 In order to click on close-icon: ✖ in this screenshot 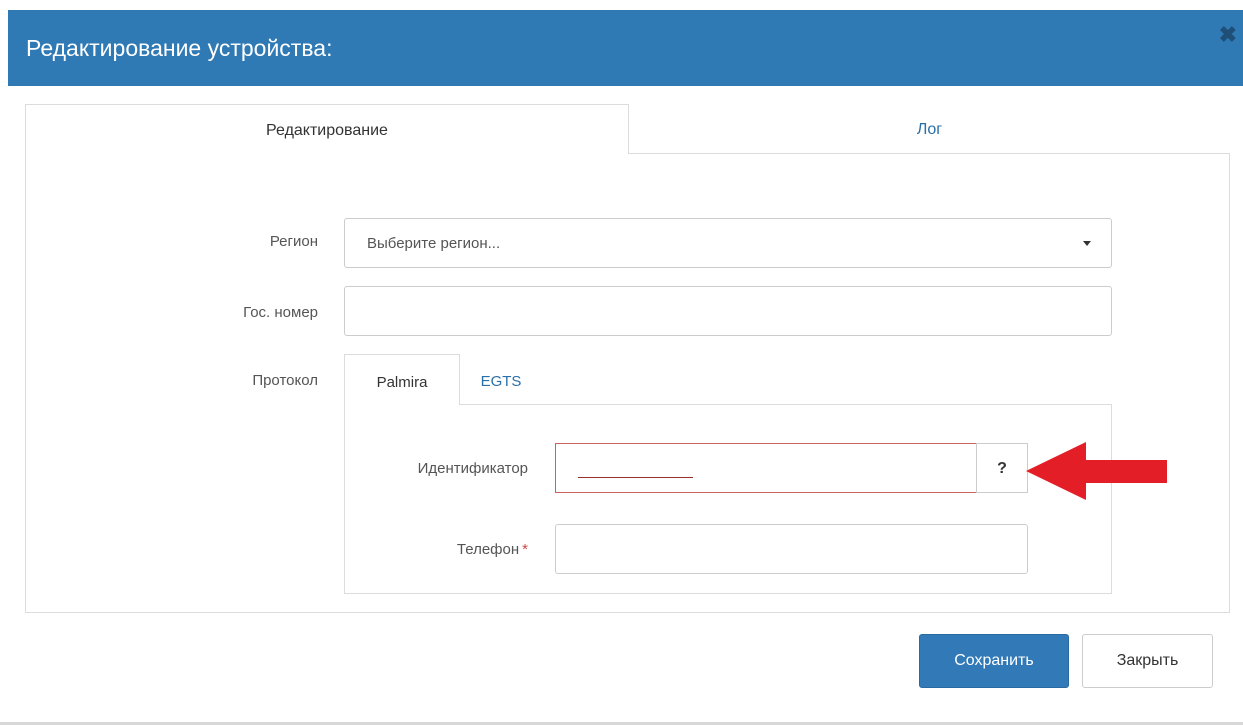, I will do `click(1228, 35)`.